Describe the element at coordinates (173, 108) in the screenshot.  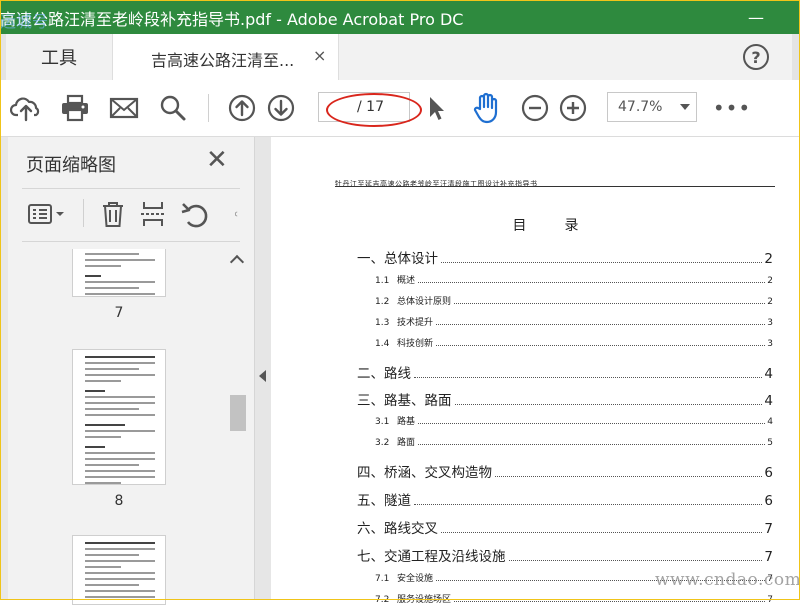
I see `search-button` at that location.